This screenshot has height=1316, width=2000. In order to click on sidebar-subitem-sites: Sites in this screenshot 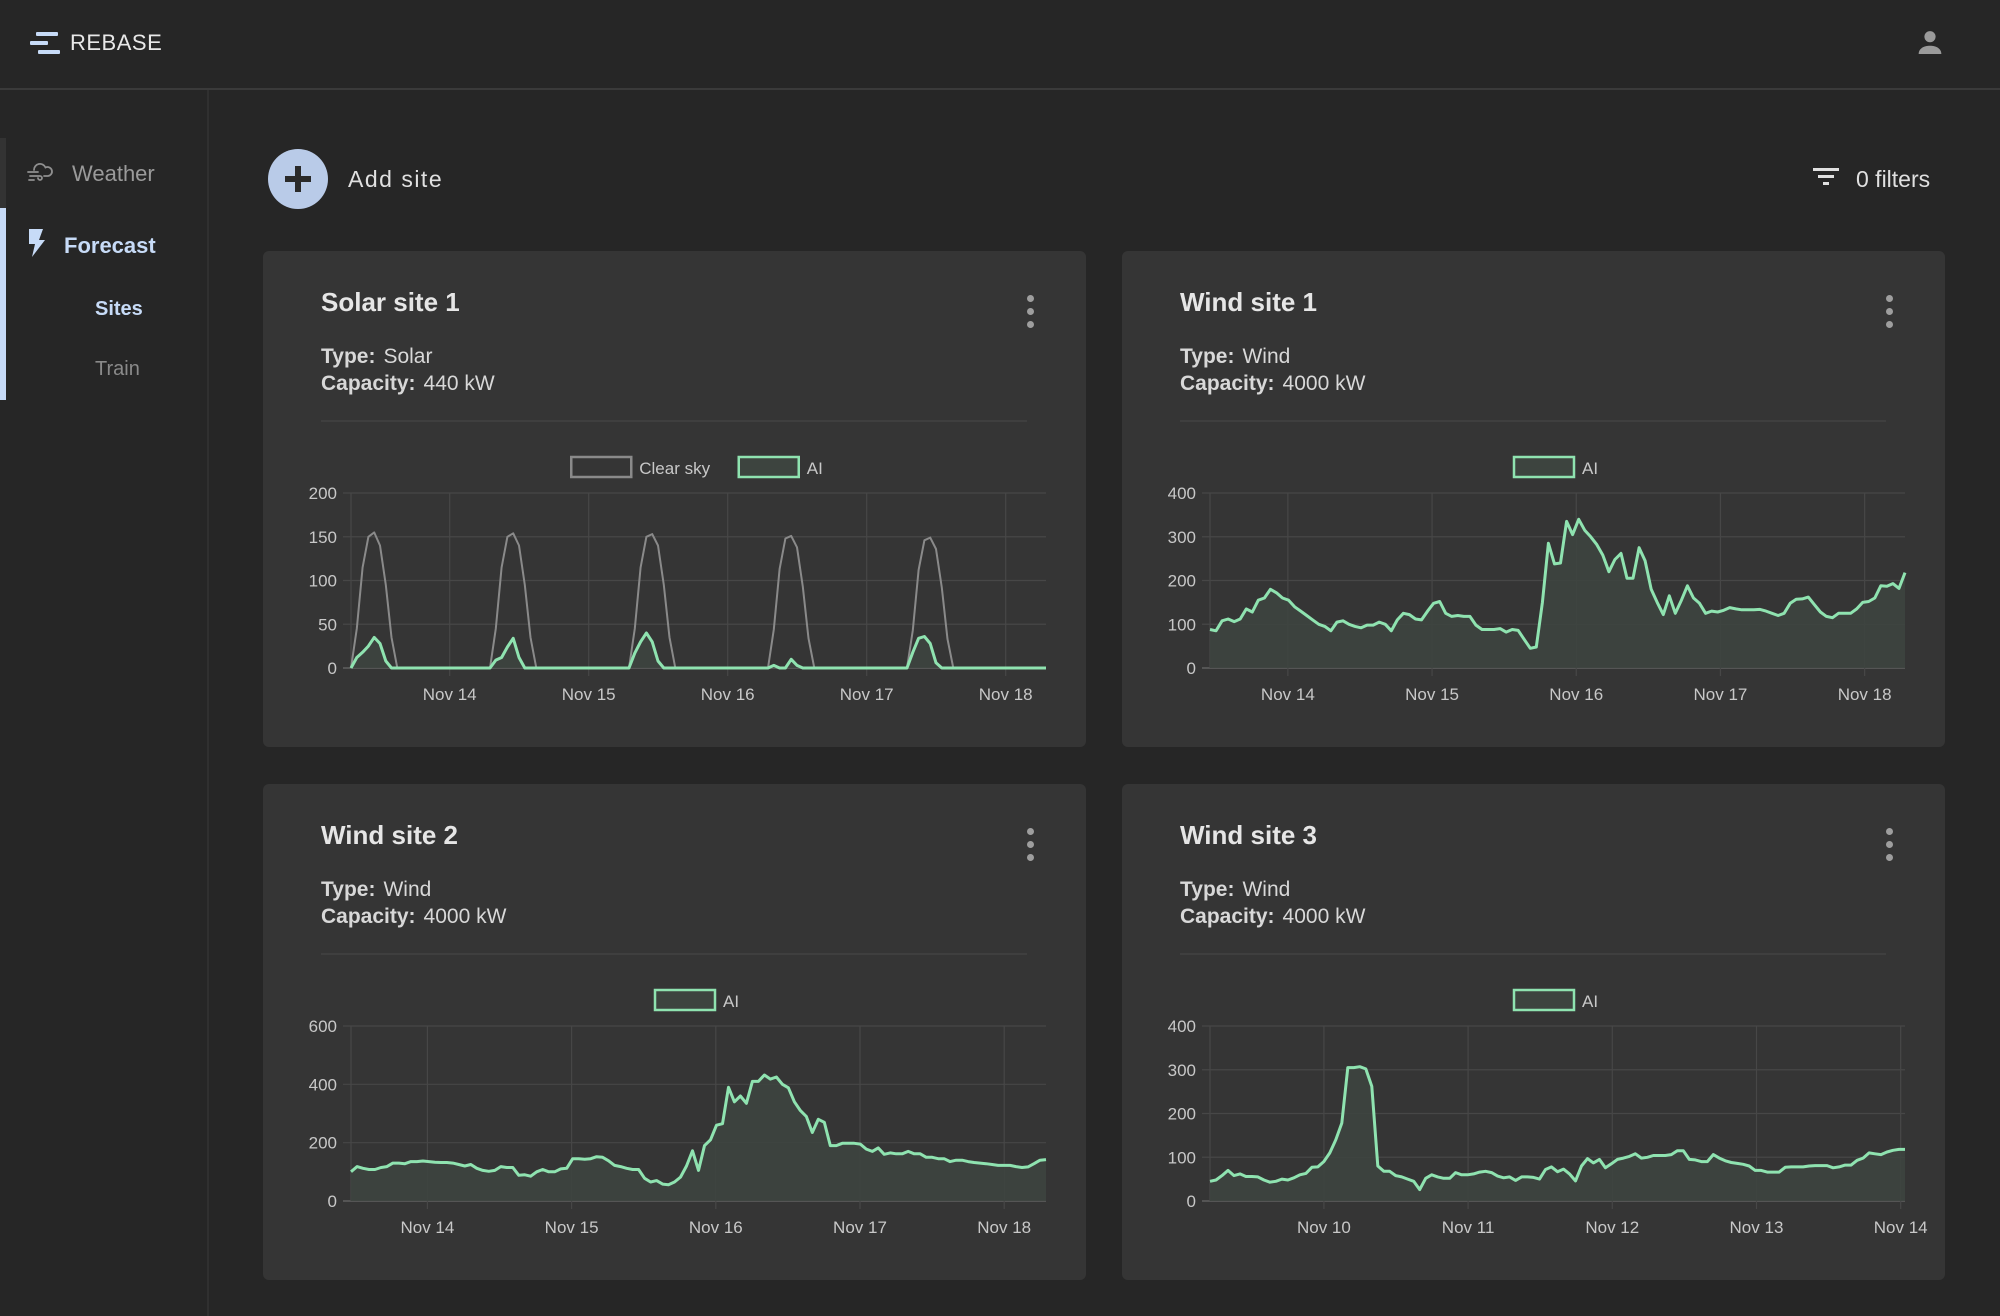, I will do `click(119, 309)`.